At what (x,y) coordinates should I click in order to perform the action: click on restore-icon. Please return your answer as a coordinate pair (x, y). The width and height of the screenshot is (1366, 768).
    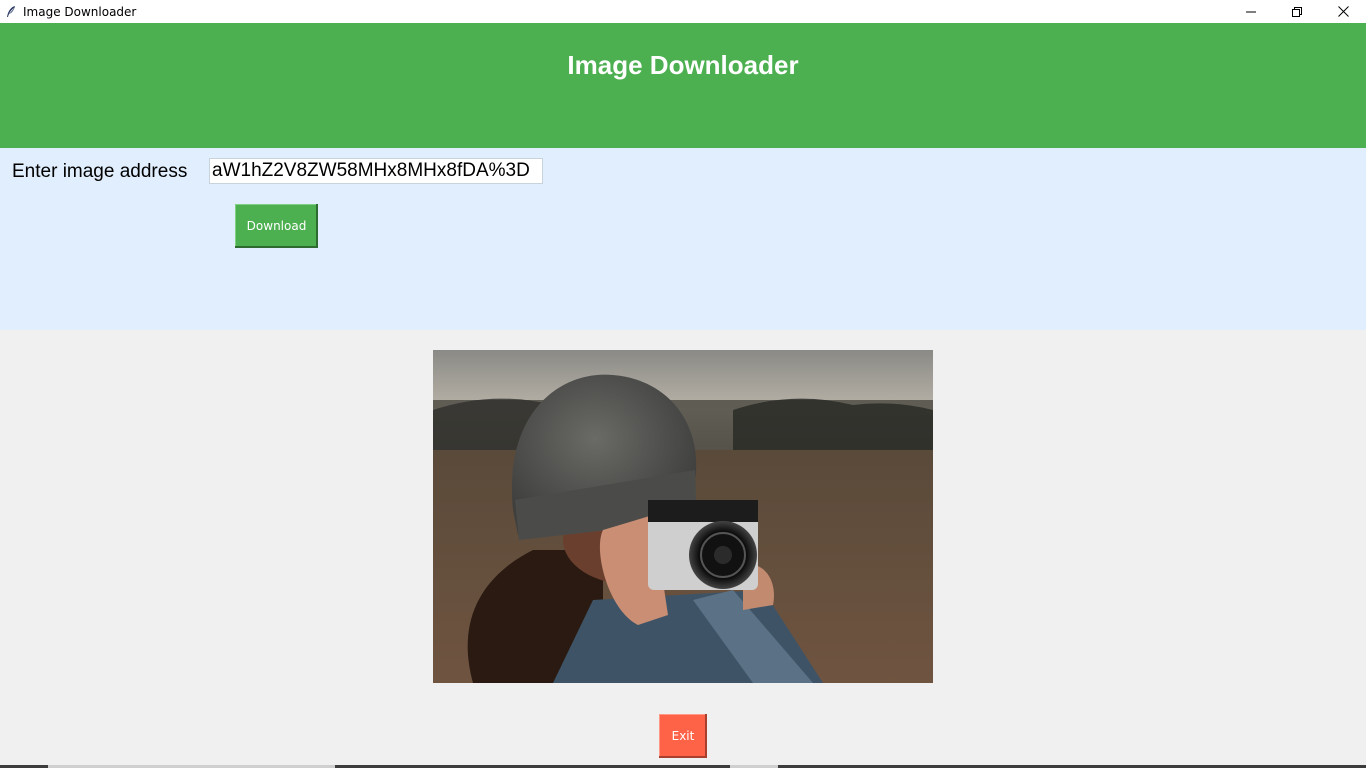
    Looking at the image, I should click on (1297, 11).